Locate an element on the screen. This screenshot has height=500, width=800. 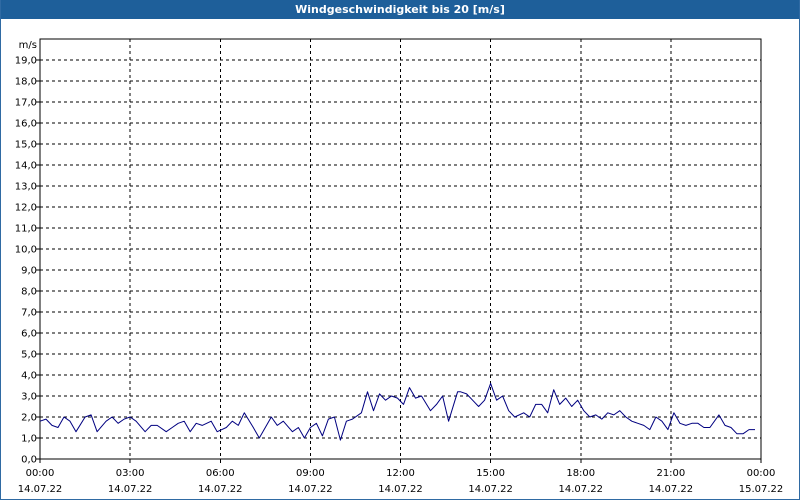
x-tick-time-label: 21:00 is located at coordinates (670, 473).